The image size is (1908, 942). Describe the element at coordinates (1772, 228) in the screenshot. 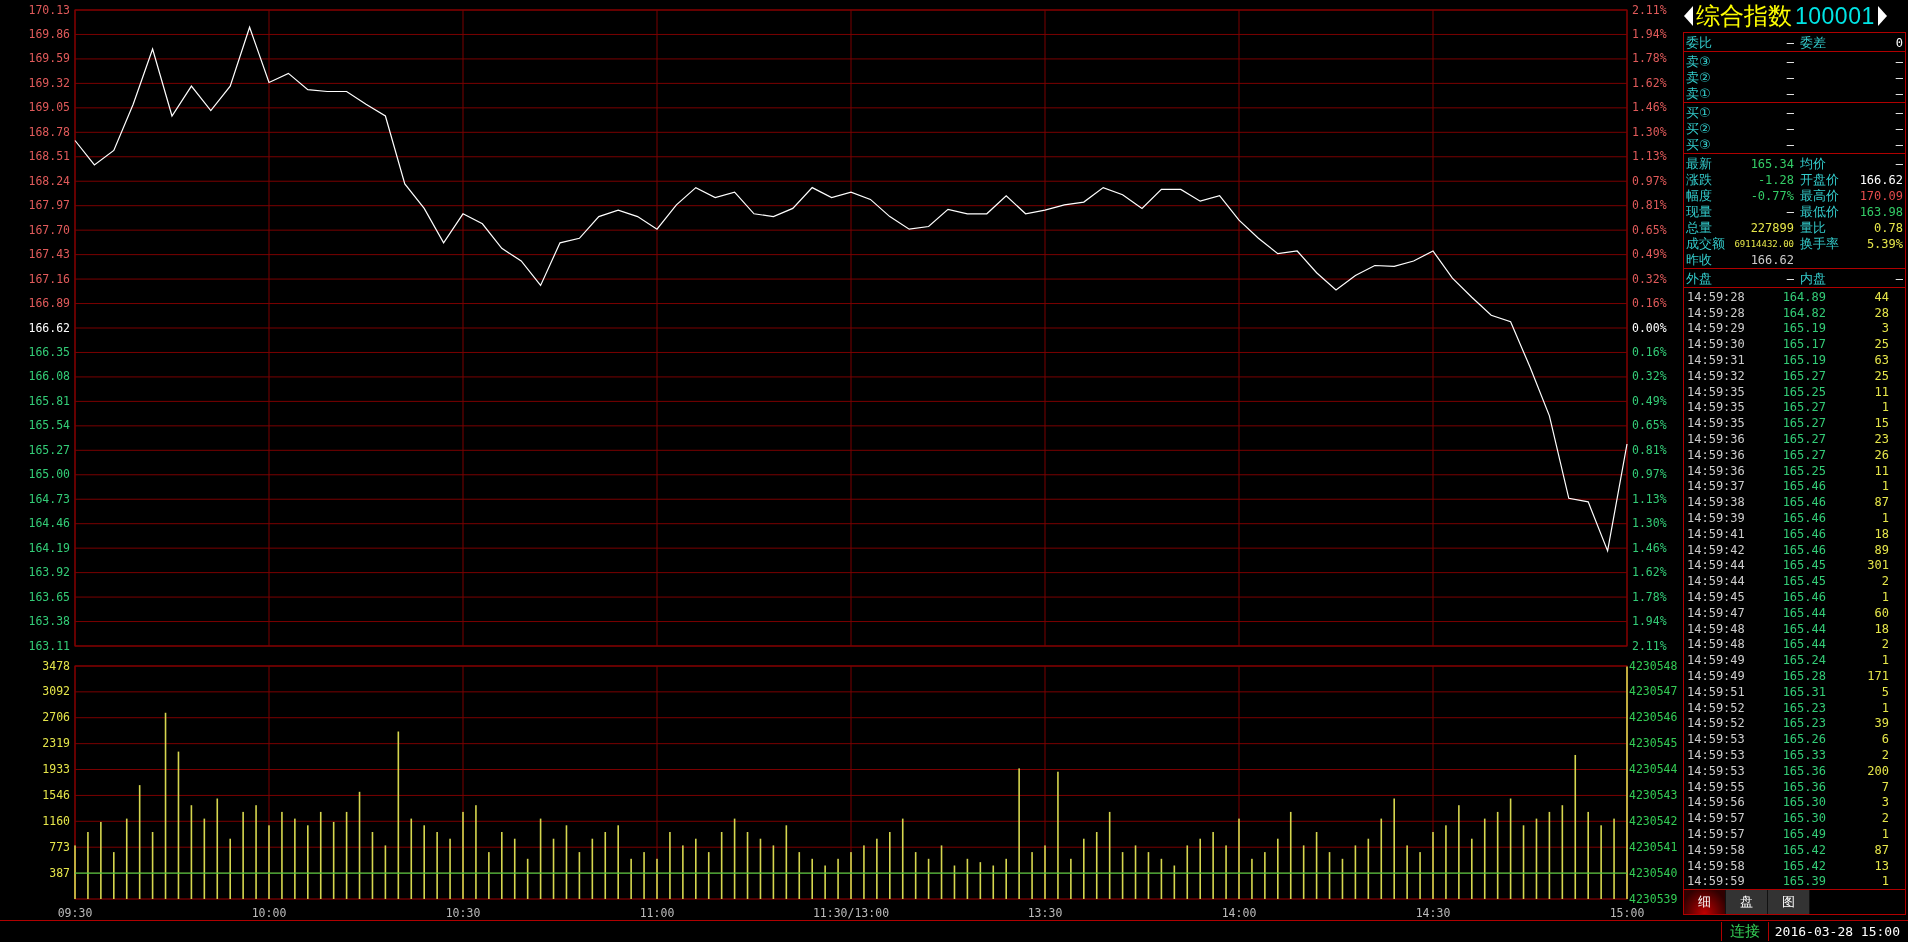

I see `field-value: 227899` at that location.